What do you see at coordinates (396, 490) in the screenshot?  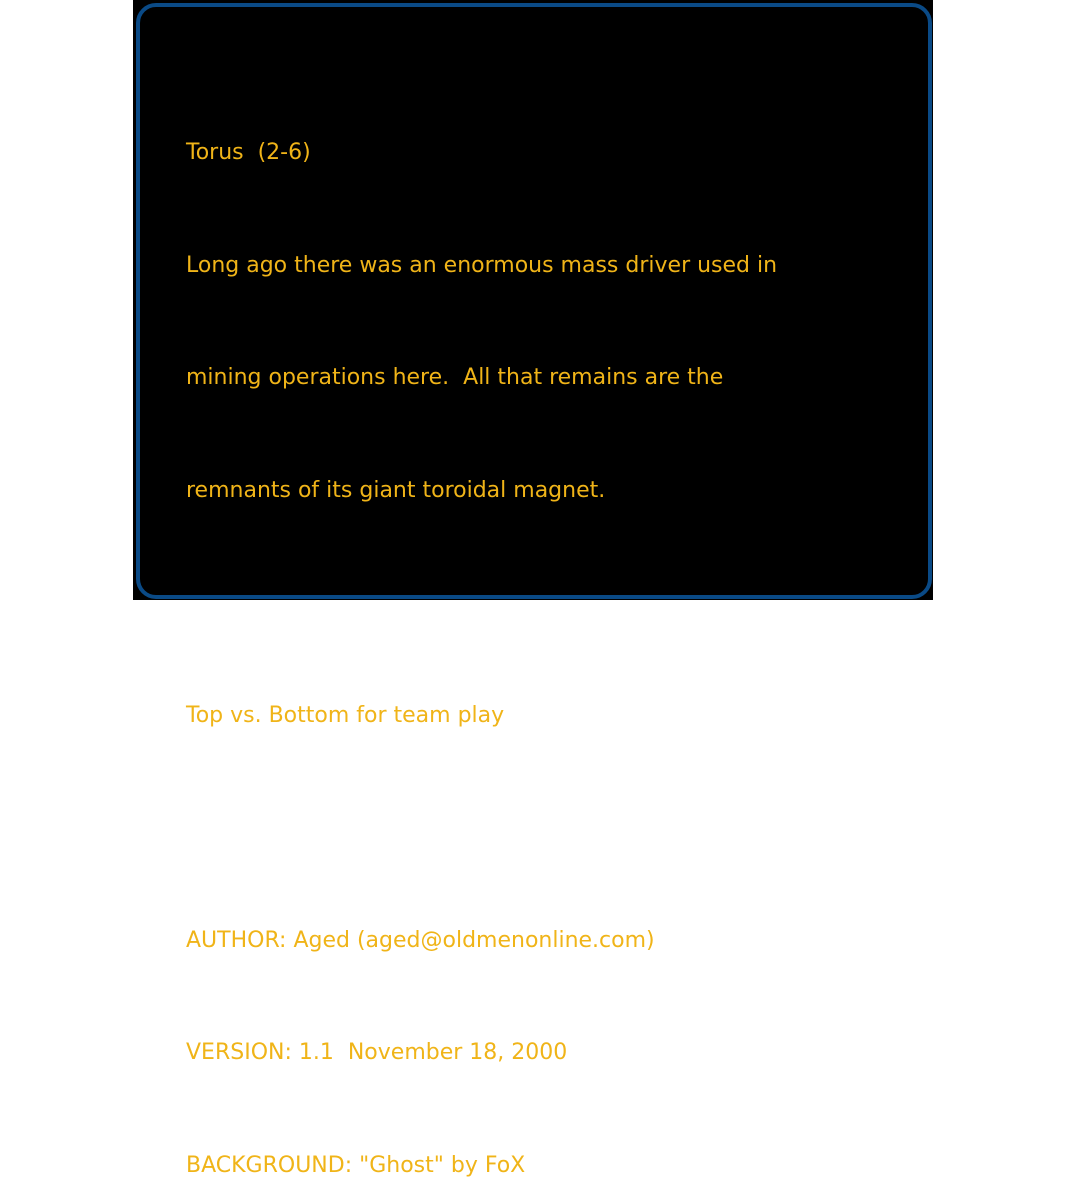 I see `description-line: remnants of its giant toroidal magnet.` at bounding box center [396, 490].